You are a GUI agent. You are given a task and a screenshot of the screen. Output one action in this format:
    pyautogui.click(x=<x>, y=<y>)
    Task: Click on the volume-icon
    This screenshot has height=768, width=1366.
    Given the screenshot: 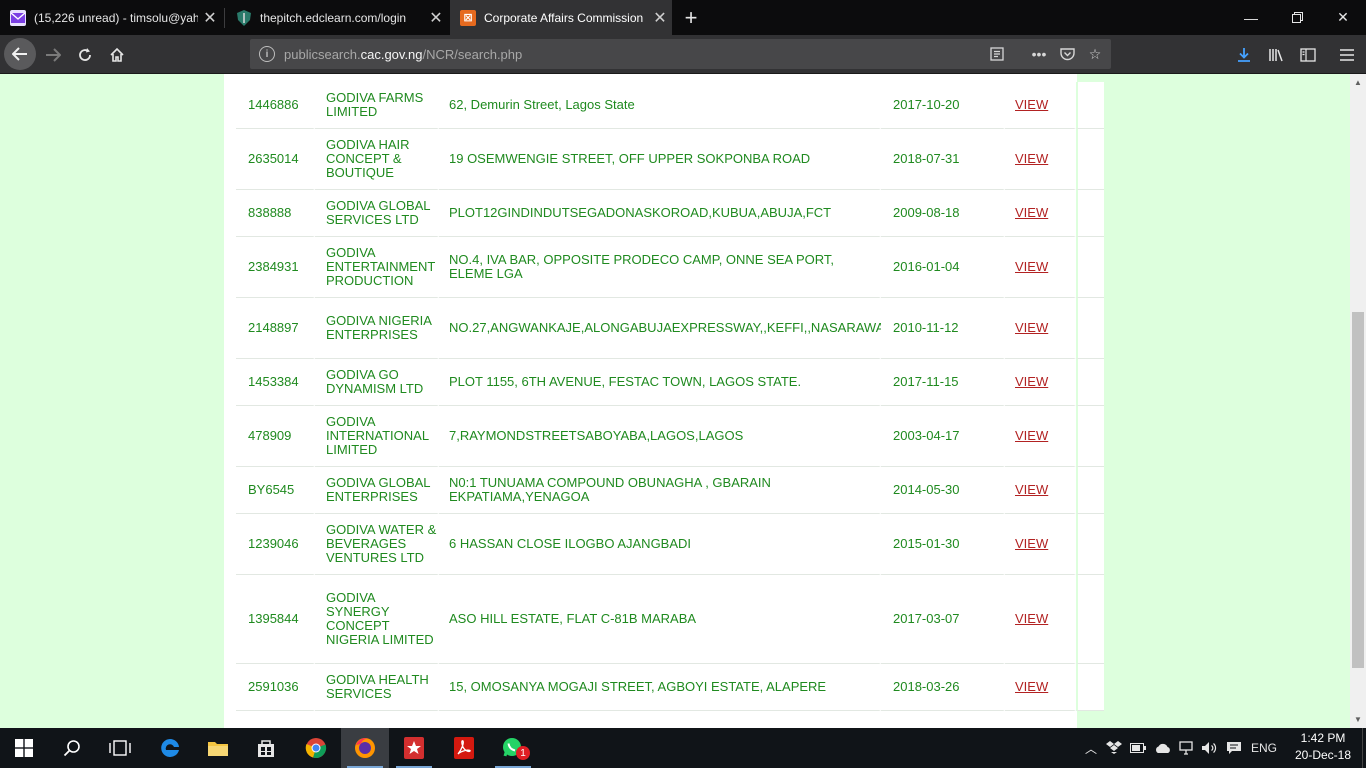 What is the action you would take?
    pyautogui.click(x=1209, y=748)
    